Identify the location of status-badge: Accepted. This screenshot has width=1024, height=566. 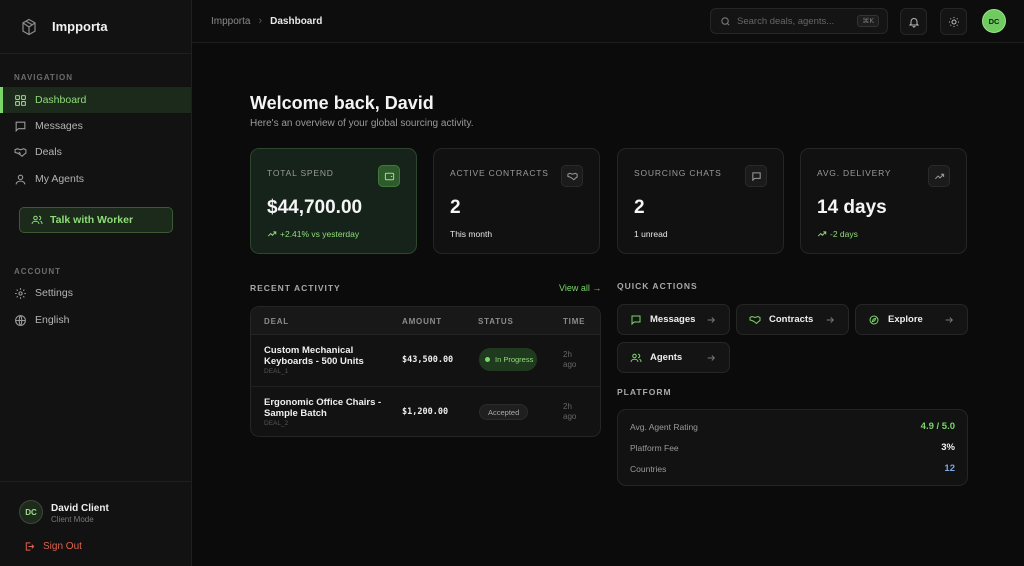
(504, 412).